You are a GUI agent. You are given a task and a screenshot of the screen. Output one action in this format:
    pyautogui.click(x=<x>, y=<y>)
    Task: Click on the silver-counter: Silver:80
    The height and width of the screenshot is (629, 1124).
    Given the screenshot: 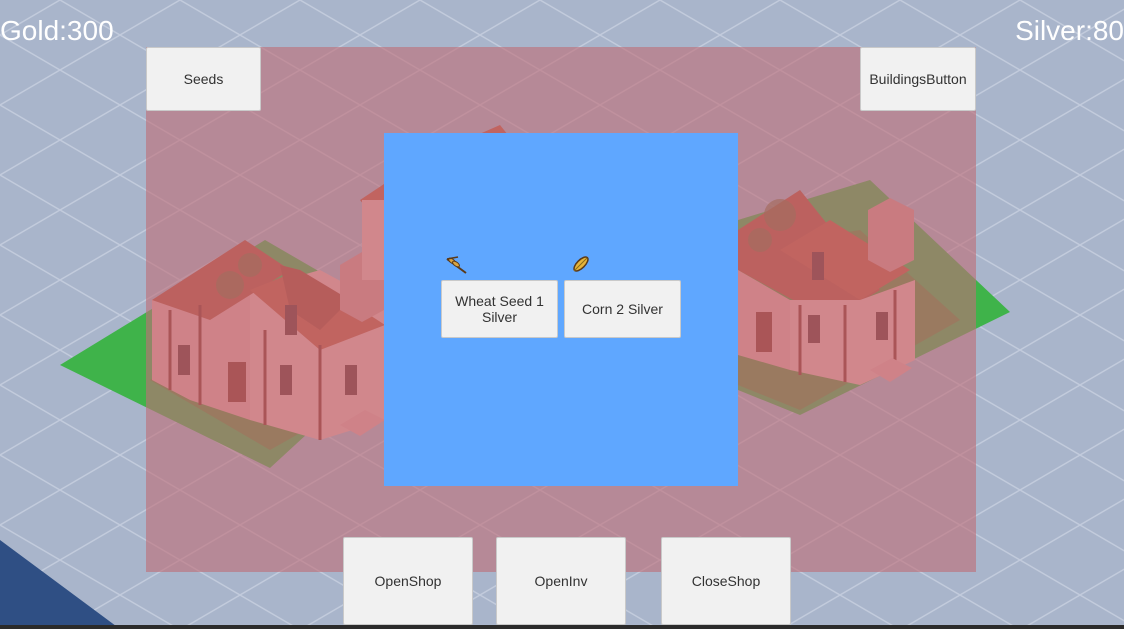 What is the action you would take?
    pyautogui.click(x=1069, y=30)
    